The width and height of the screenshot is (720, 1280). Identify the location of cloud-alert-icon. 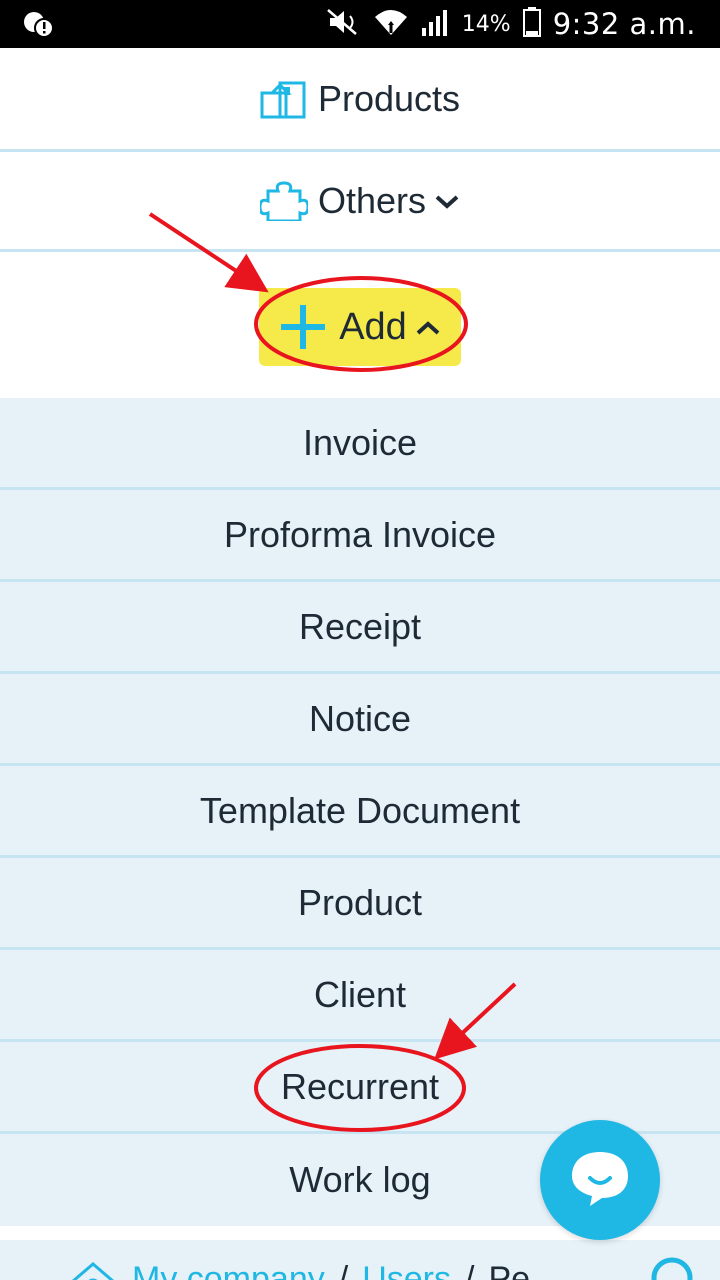
(39, 26).